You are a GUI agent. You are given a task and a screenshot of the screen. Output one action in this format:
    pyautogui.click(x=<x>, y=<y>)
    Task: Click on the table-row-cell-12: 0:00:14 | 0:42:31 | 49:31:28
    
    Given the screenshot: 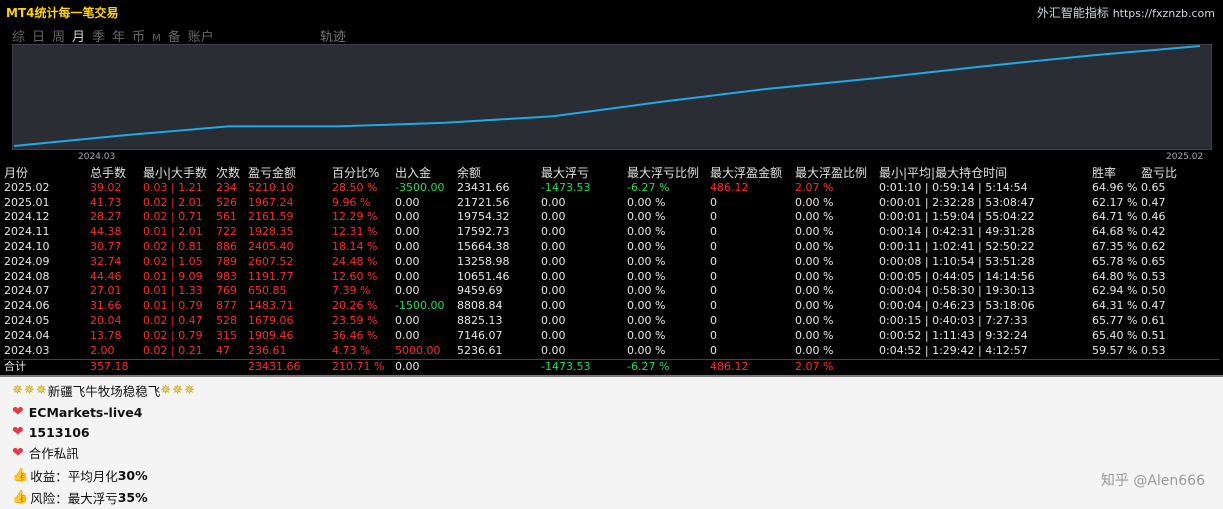 What is the action you would take?
    pyautogui.click(x=957, y=232)
    